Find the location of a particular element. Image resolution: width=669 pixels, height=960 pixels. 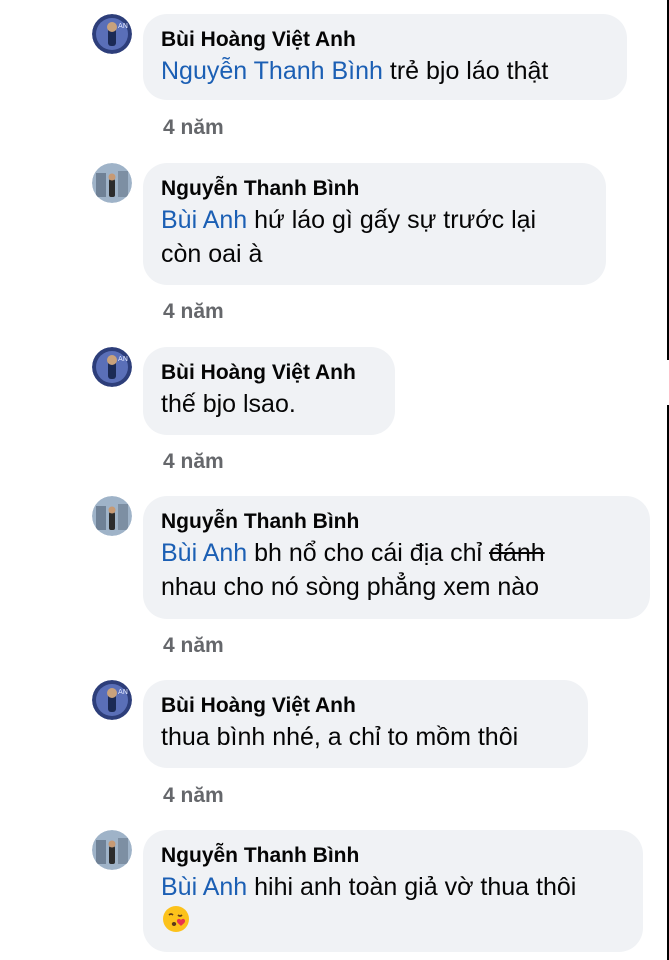

comment-body: bh nổ cho cái địa chỉ is located at coordinates (368, 553).